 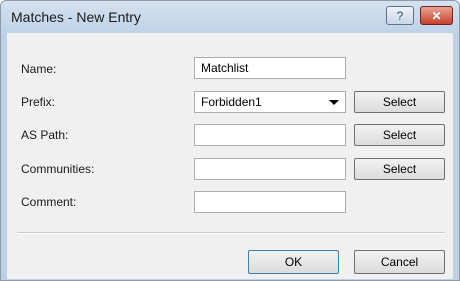 I want to click on as-path-select-button: Select, so click(x=399, y=135).